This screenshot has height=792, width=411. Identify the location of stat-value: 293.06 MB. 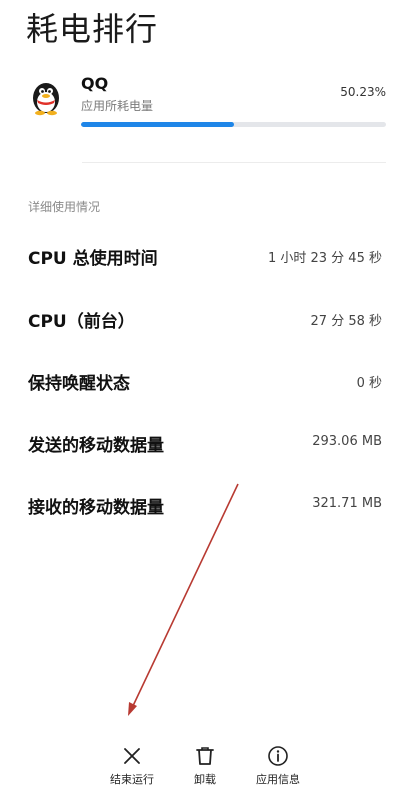
(347, 441).